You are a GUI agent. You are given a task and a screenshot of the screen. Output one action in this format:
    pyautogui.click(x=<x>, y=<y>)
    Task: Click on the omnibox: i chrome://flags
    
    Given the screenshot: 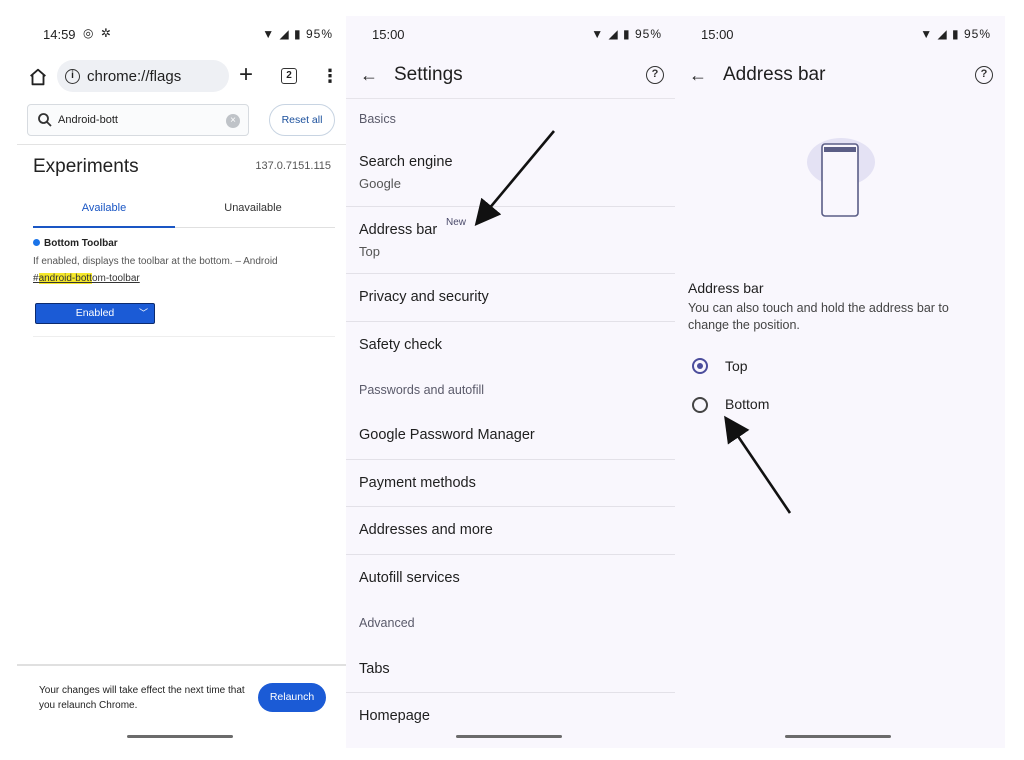 What is the action you would take?
    pyautogui.click(x=143, y=76)
    